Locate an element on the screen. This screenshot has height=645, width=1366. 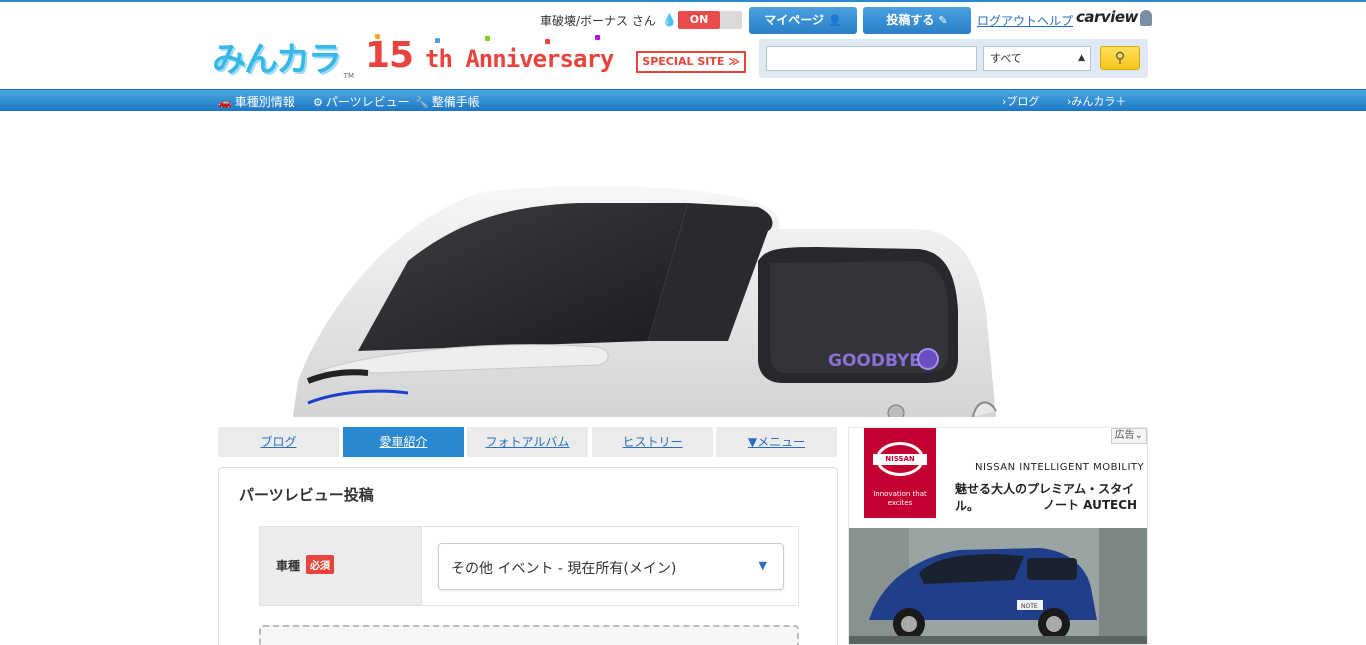
goodbye-display: GOODBYE! is located at coordinates (878, 361).